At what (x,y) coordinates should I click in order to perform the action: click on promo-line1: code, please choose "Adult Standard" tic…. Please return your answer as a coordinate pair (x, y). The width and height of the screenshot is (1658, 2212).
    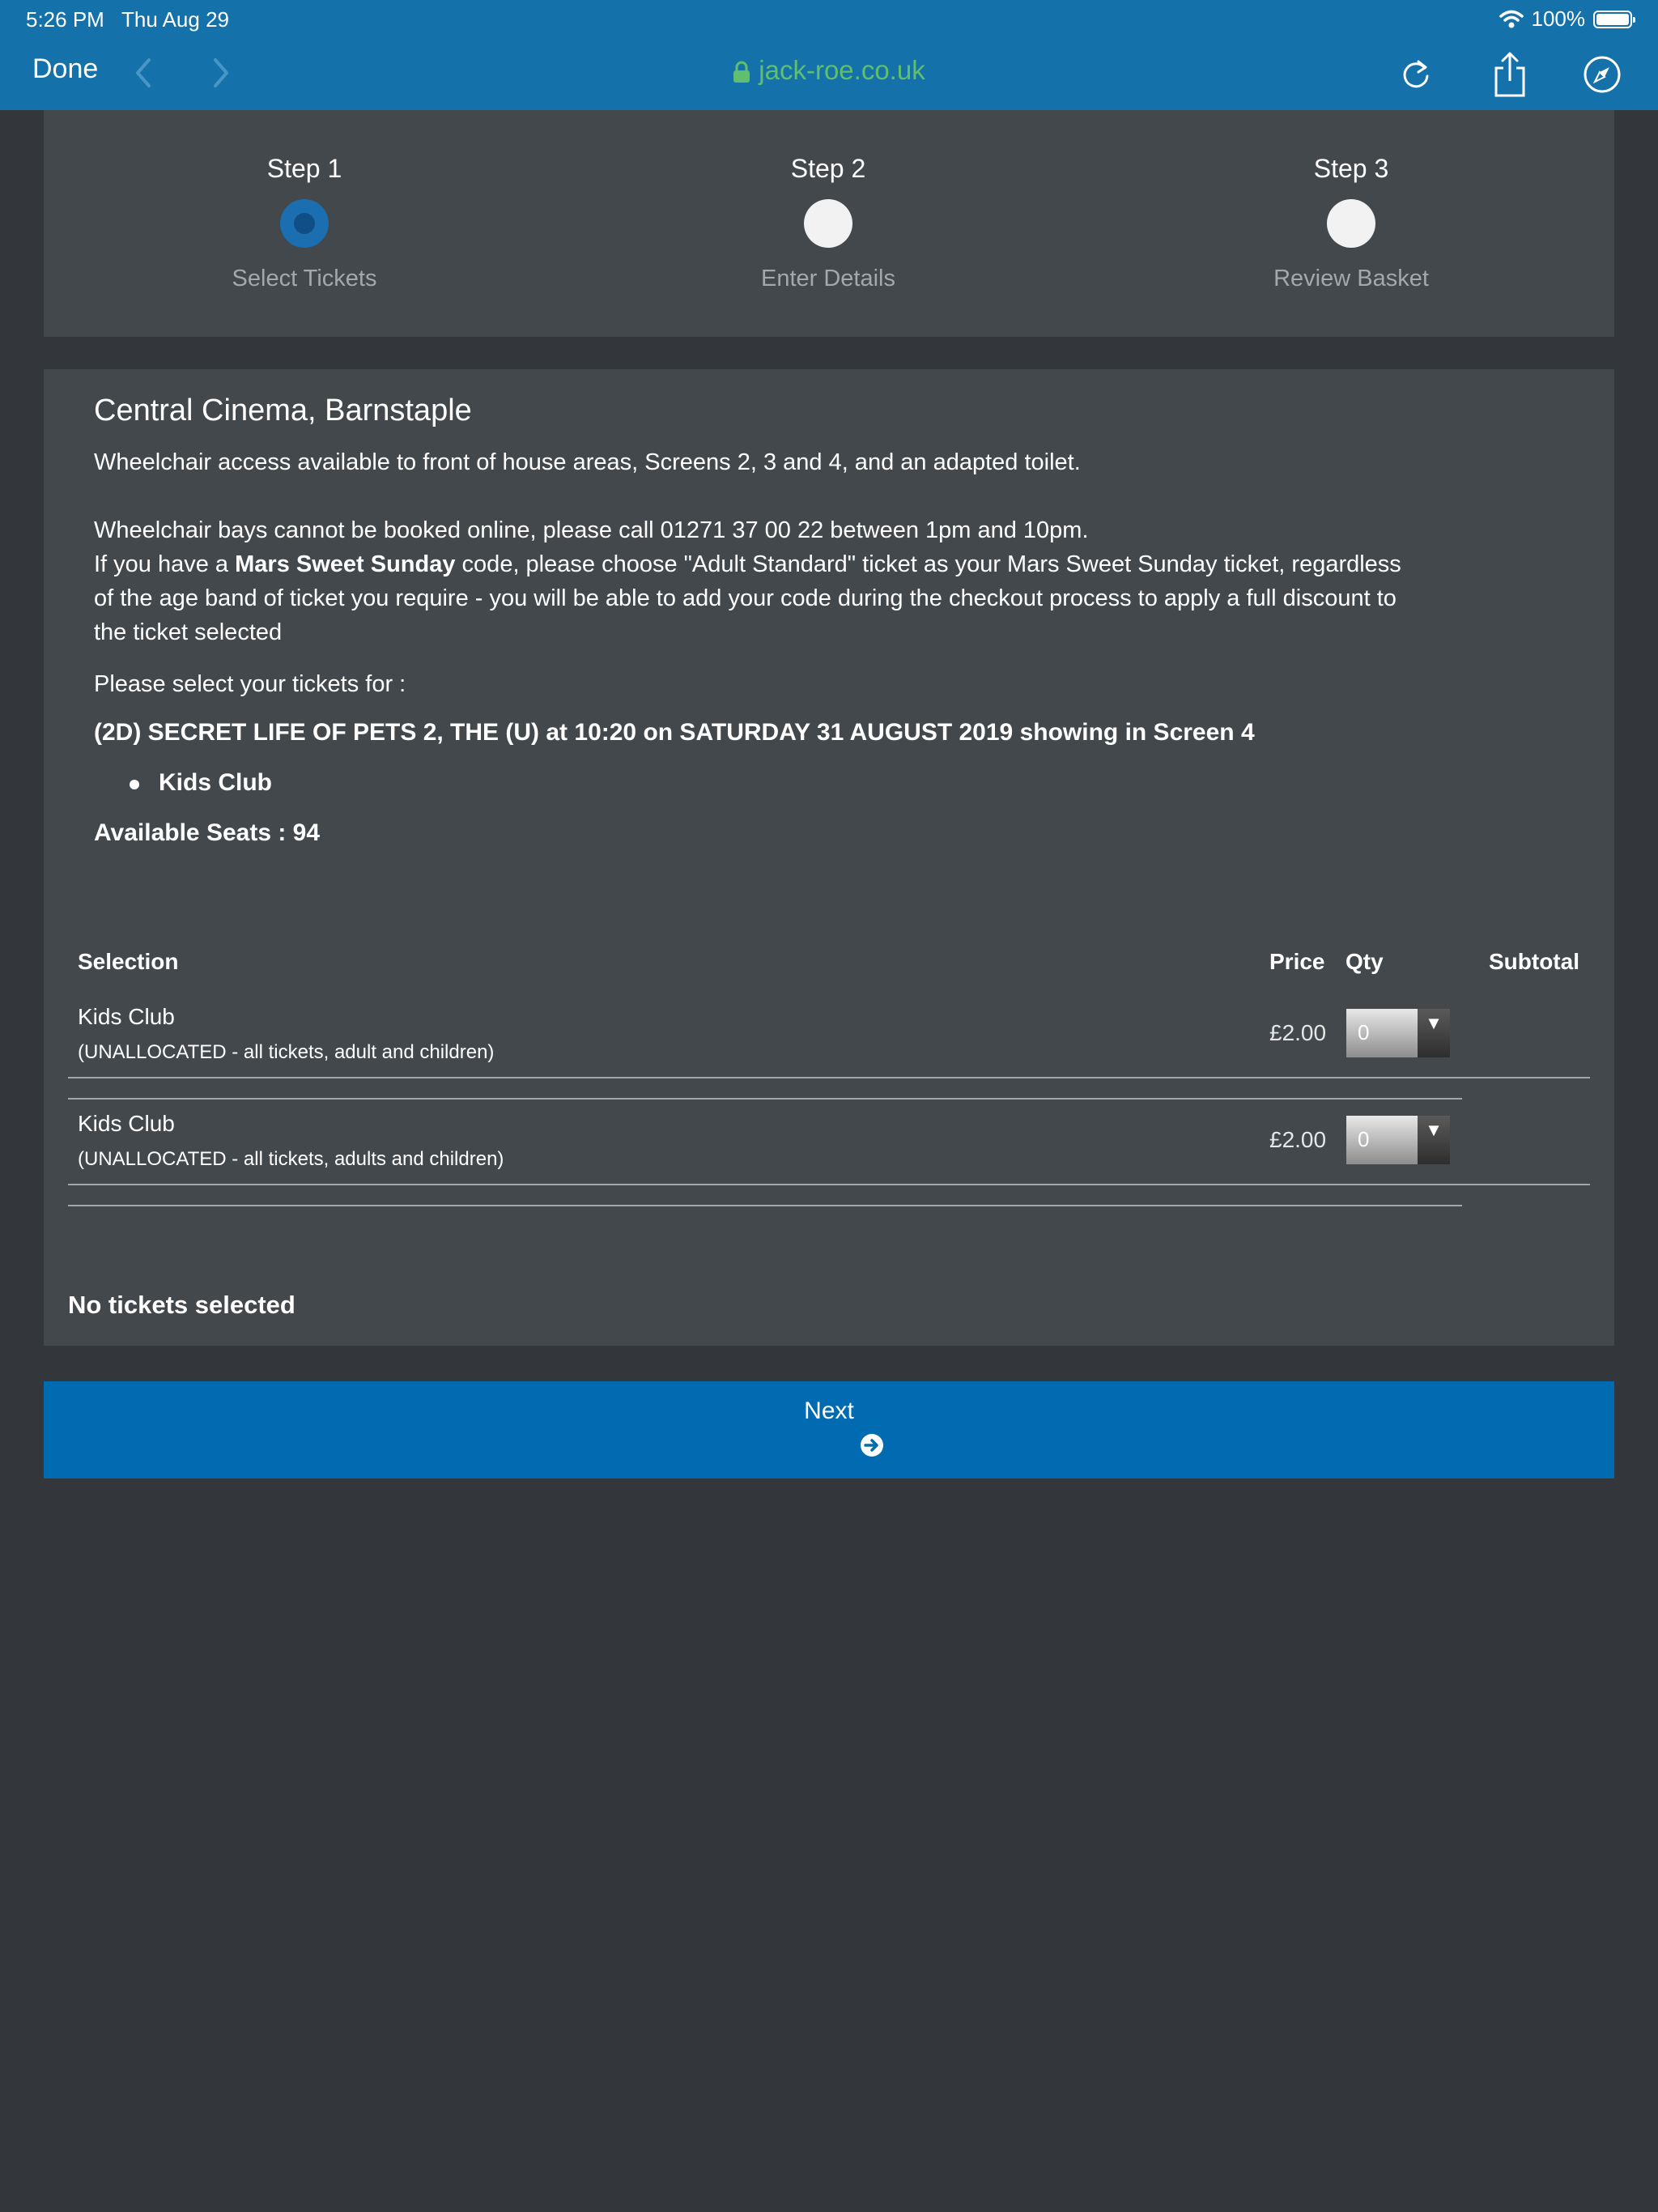
    Looking at the image, I should click on (928, 564).